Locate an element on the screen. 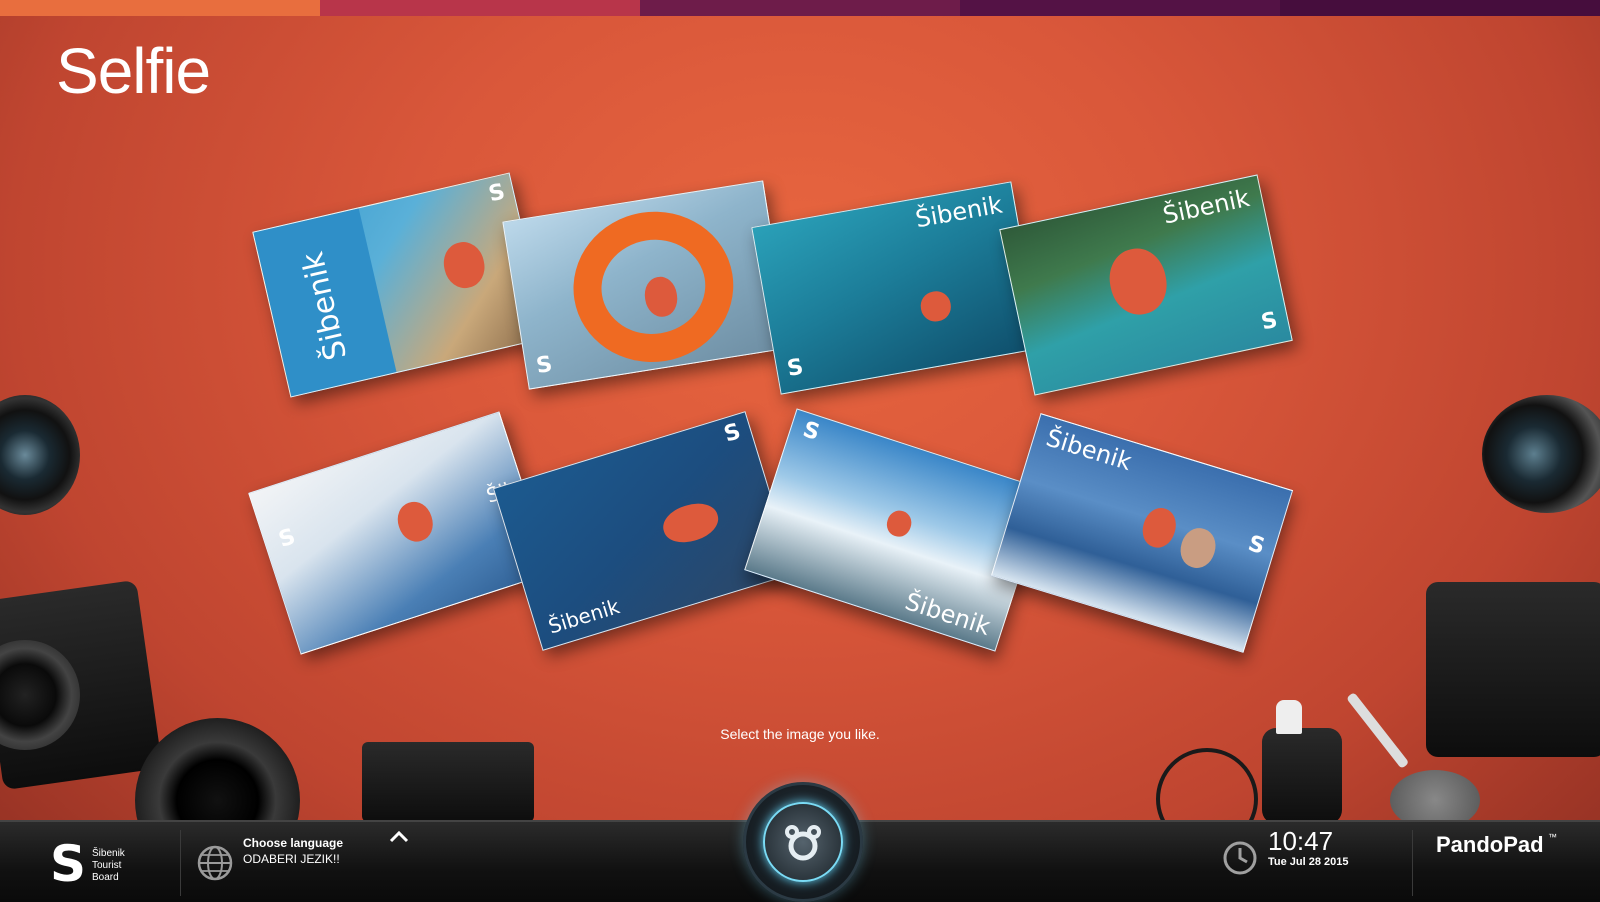 The width and height of the screenshot is (1600, 902). card-snorkel-girl: Šibenik S is located at coordinates (400, 285).